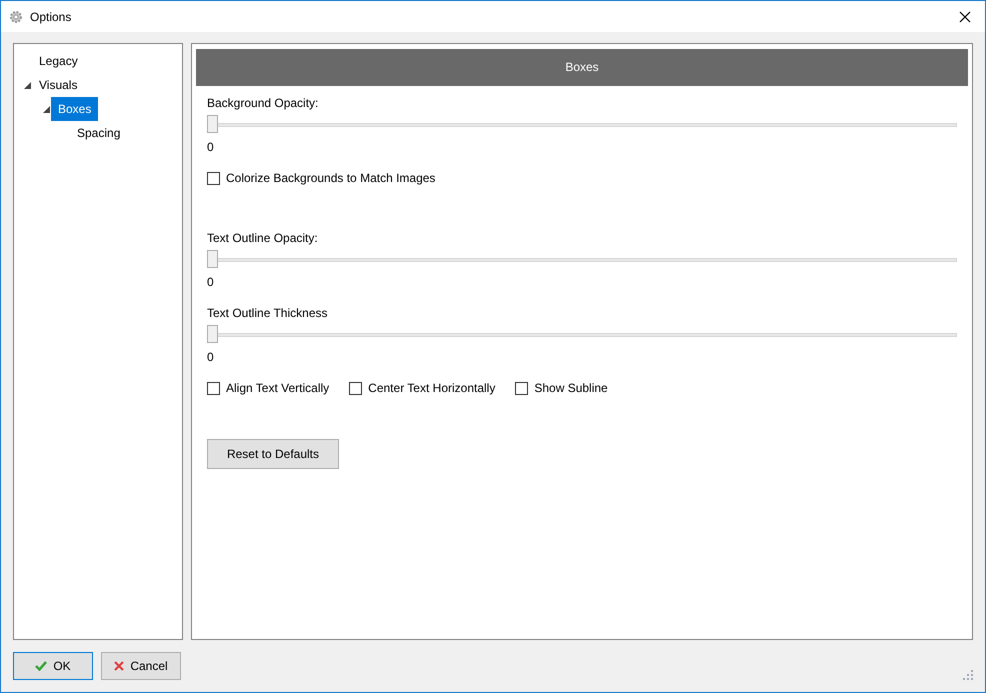 This screenshot has height=693, width=986. What do you see at coordinates (571, 388) in the screenshot?
I see `checkbox-label: Show Subline` at bounding box center [571, 388].